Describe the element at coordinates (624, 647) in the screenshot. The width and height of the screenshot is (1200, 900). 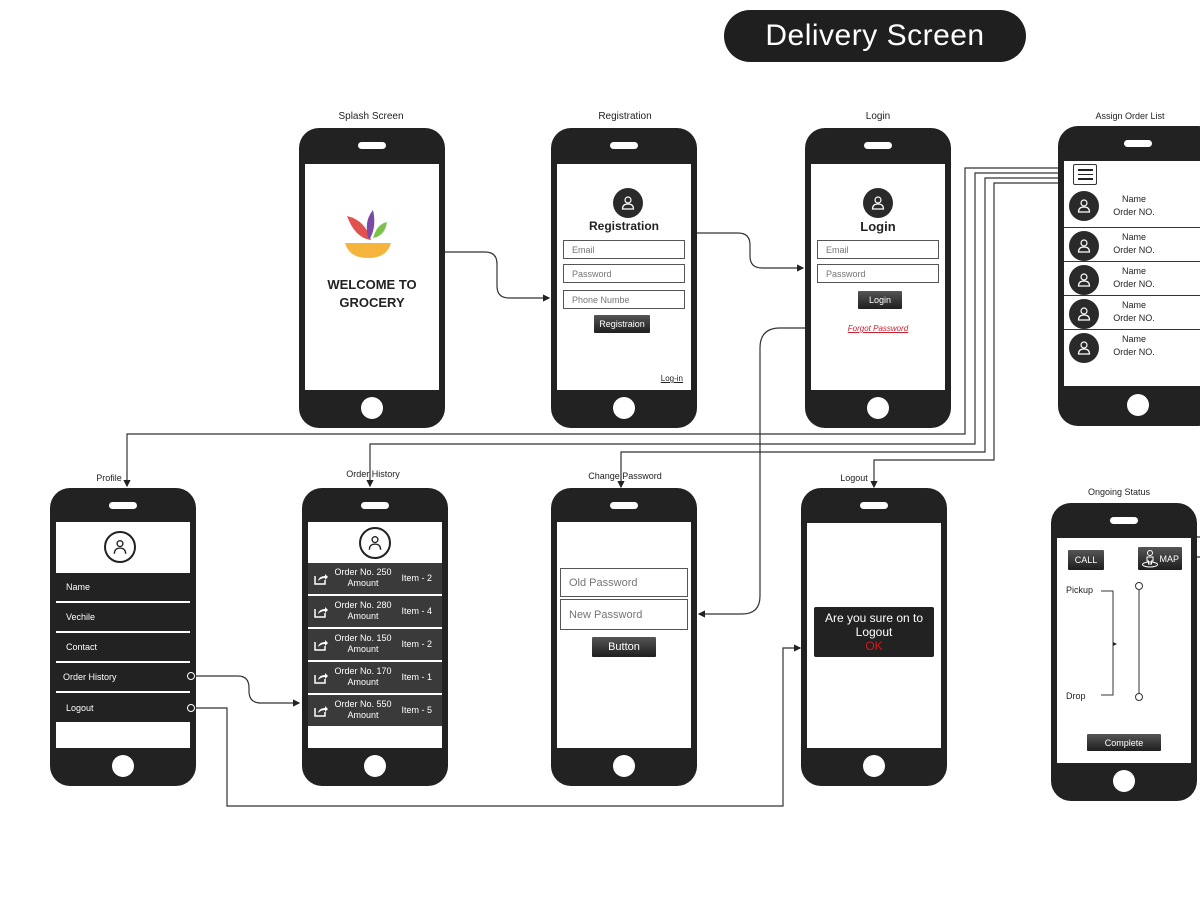
I see `change-password-button: Button` at that location.